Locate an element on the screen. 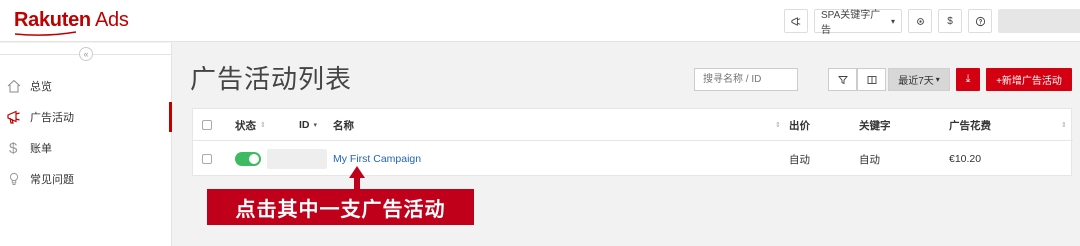 The width and height of the screenshot is (1080, 246). help-button is located at coordinates (980, 21).